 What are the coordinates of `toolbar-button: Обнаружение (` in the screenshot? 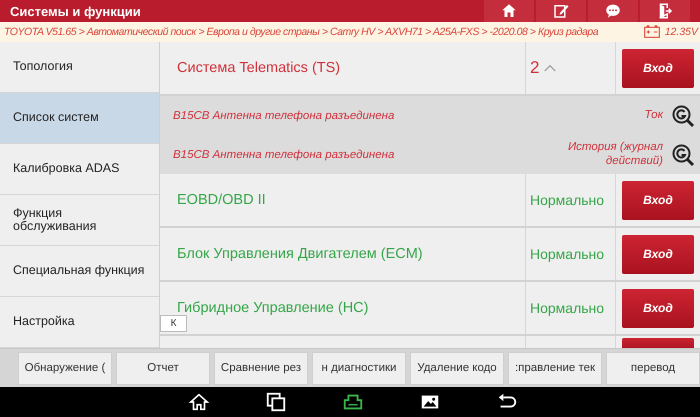 It's located at (65, 368).